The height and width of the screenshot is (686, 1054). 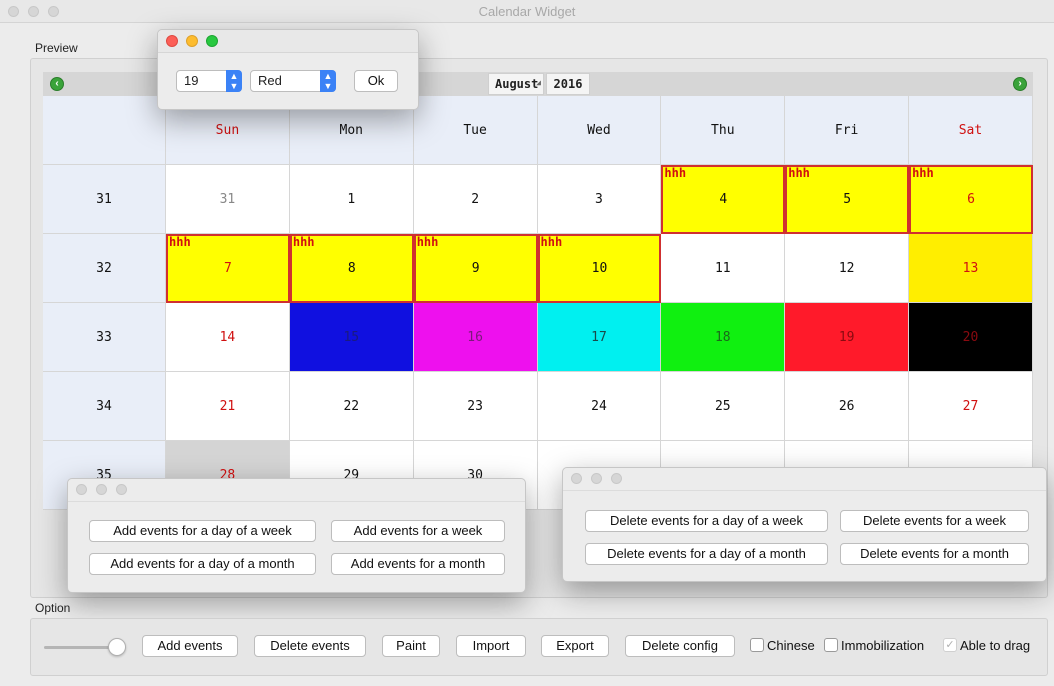 I want to click on window-titlebar: Calendar Widget, so click(x=527, y=11).